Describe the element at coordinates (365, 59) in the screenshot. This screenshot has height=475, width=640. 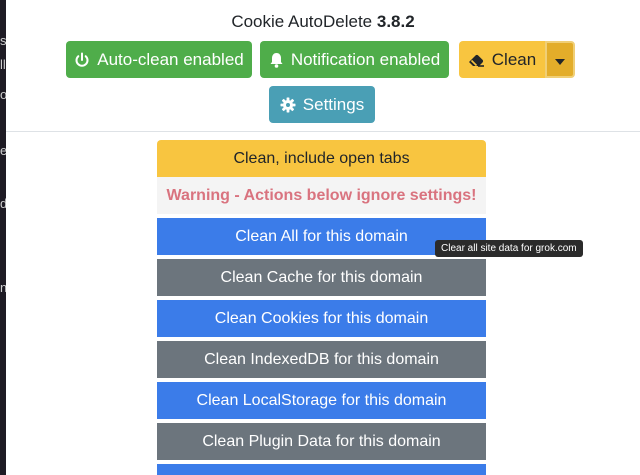
I see `notification-label: Notification enabled` at that location.